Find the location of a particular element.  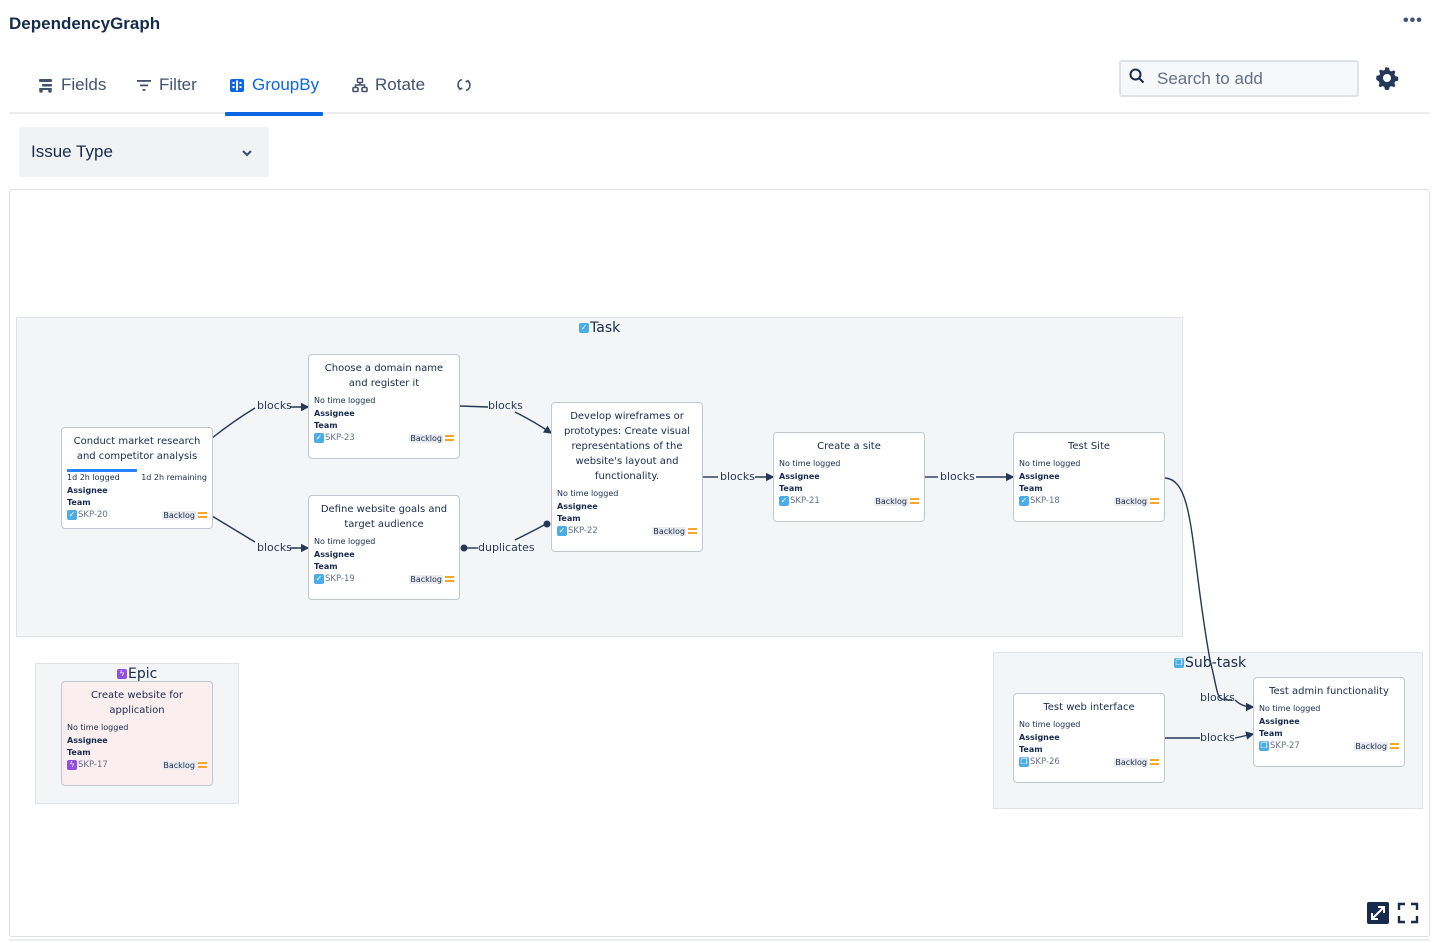

group-label: ϟ Epic is located at coordinates (137, 674).